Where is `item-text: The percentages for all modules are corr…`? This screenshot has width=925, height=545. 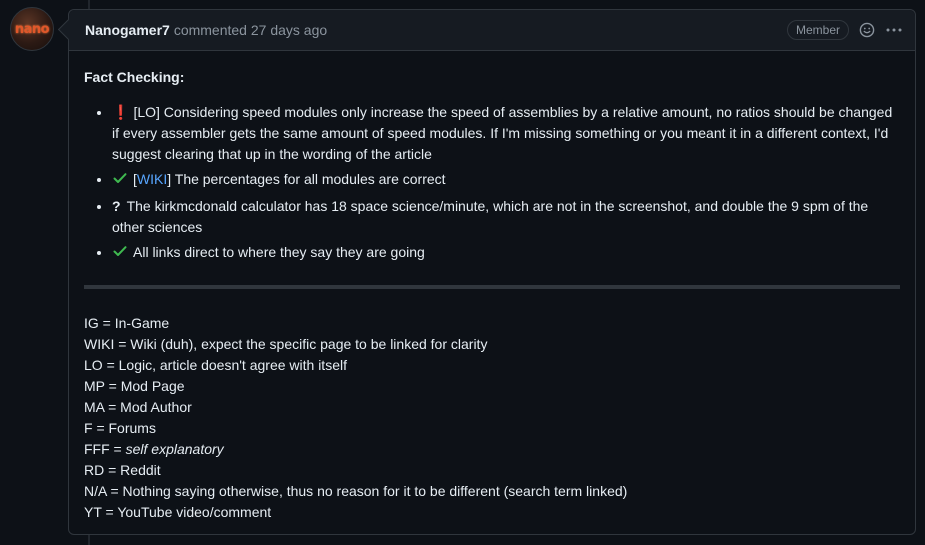
item-text: The percentages for all modules are corr… is located at coordinates (308, 179).